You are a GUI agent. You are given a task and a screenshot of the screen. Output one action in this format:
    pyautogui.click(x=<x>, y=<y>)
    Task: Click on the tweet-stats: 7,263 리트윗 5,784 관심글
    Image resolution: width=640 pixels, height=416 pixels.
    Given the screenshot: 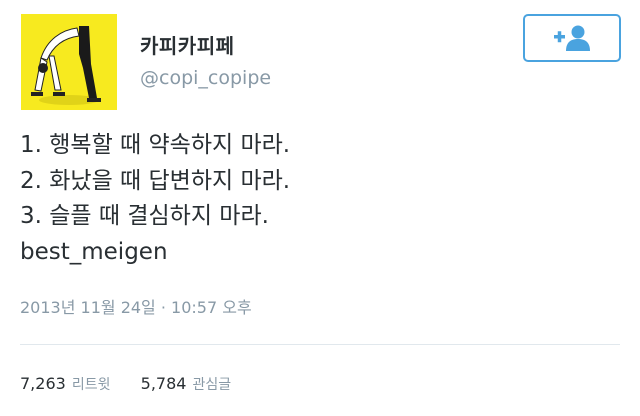 What is the action you would take?
    pyautogui.click(x=125, y=384)
    